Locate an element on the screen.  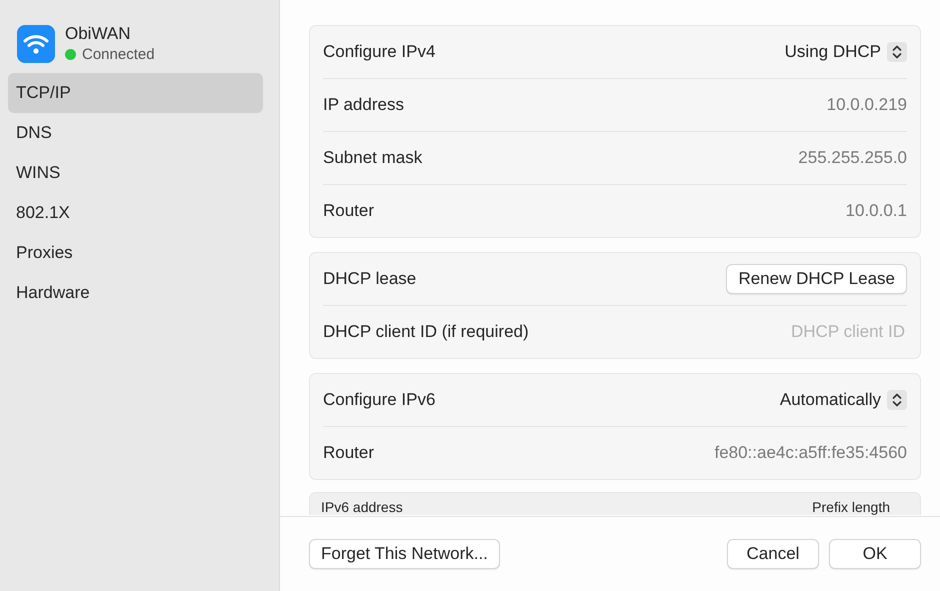
network-name: ObiWAN is located at coordinates (98, 34).